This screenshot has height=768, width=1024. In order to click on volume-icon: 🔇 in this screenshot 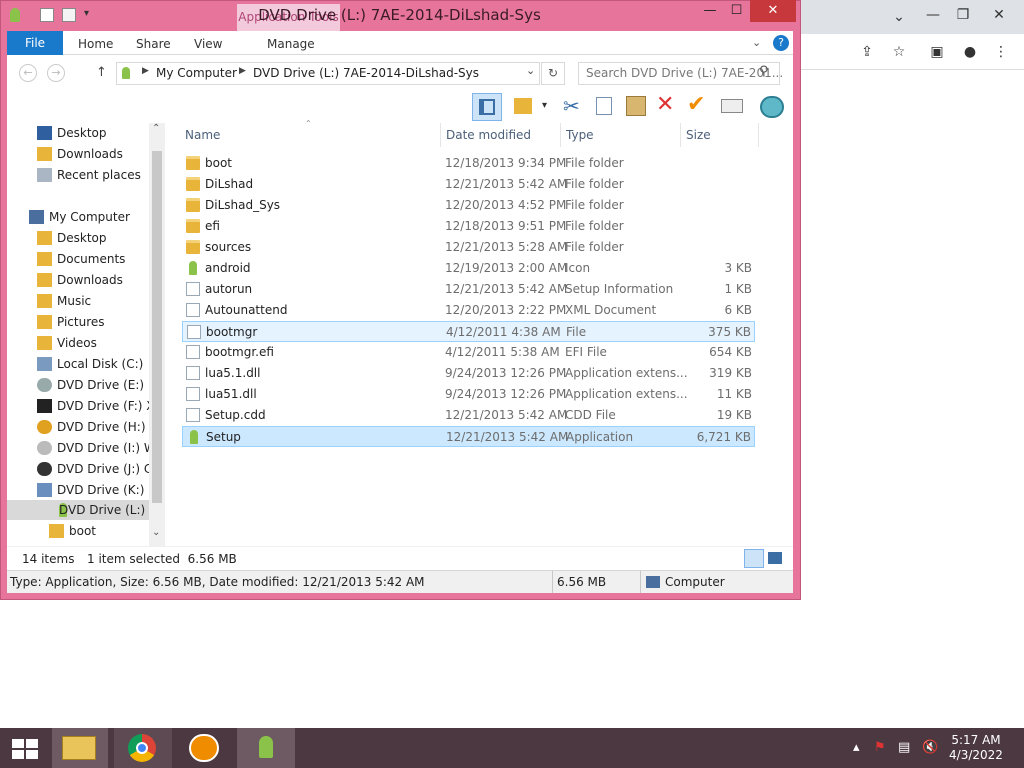, I will do `click(930, 747)`.